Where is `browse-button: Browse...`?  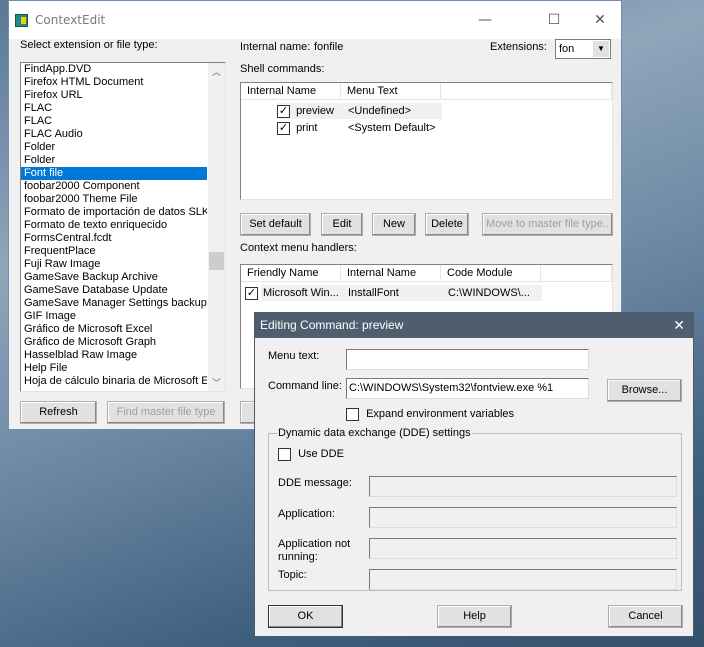 browse-button: Browse... is located at coordinates (644, 390).